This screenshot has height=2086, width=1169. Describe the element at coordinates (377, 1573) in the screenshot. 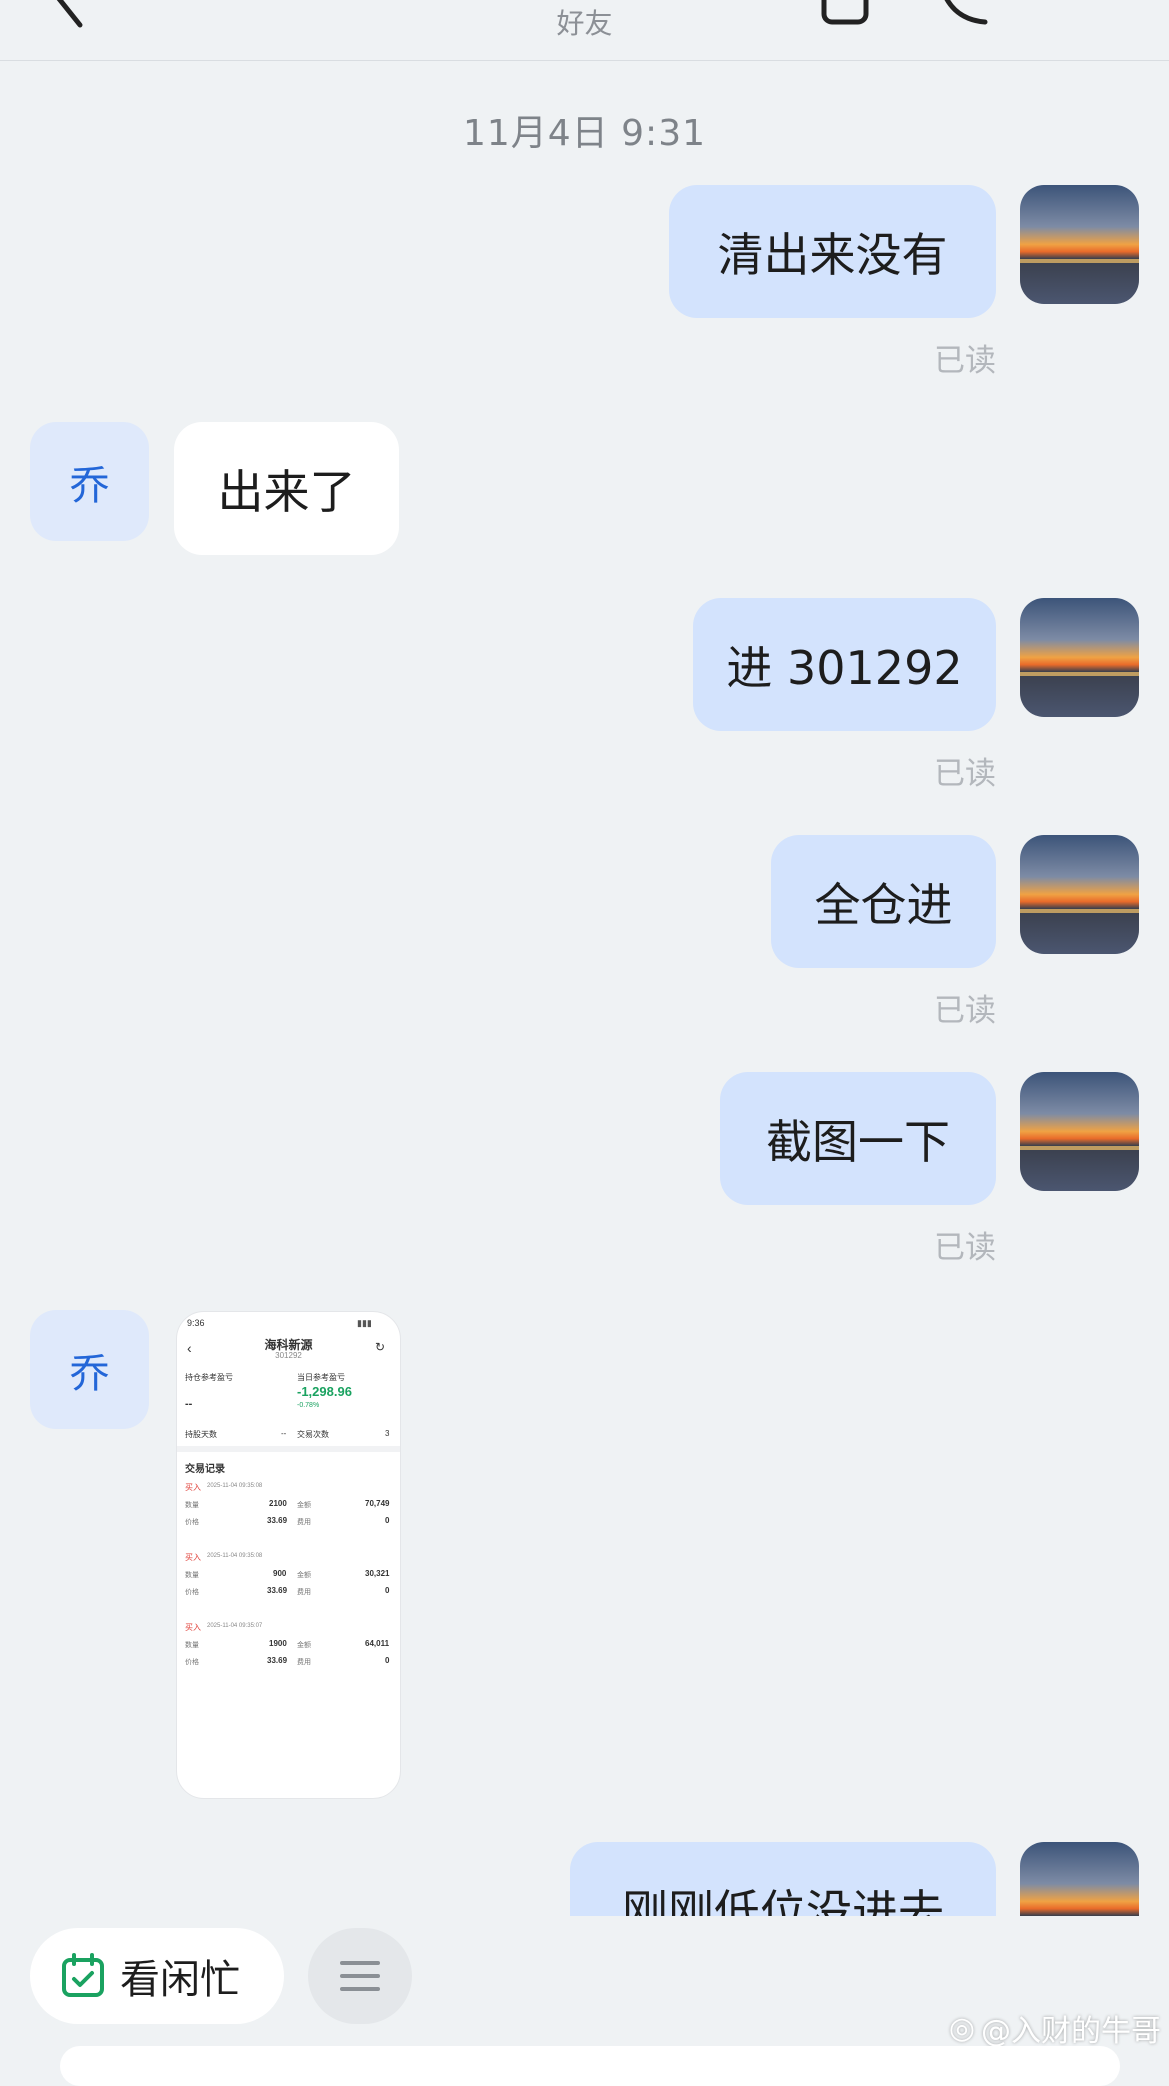

I see `shot-record-amount: 30,321` at that location.